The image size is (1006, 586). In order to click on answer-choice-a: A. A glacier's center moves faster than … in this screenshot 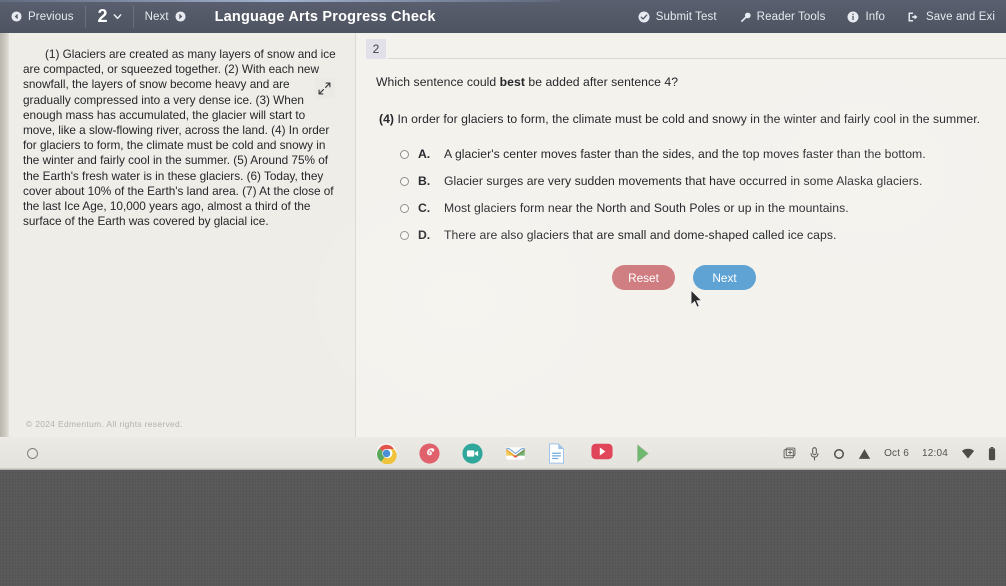, I will do `click(703, 160)`.